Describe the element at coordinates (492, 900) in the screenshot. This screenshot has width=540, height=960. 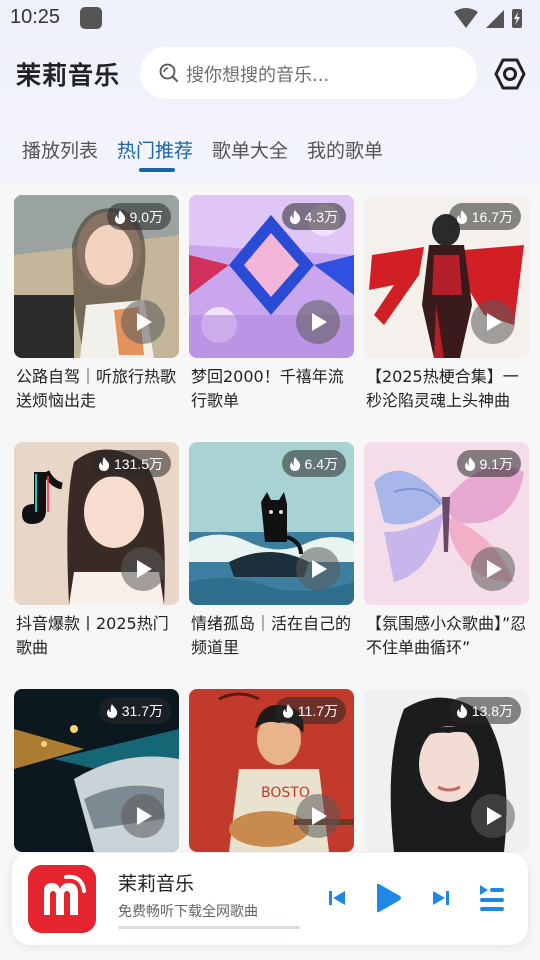
I see `playlist-queue-icon` at that location.